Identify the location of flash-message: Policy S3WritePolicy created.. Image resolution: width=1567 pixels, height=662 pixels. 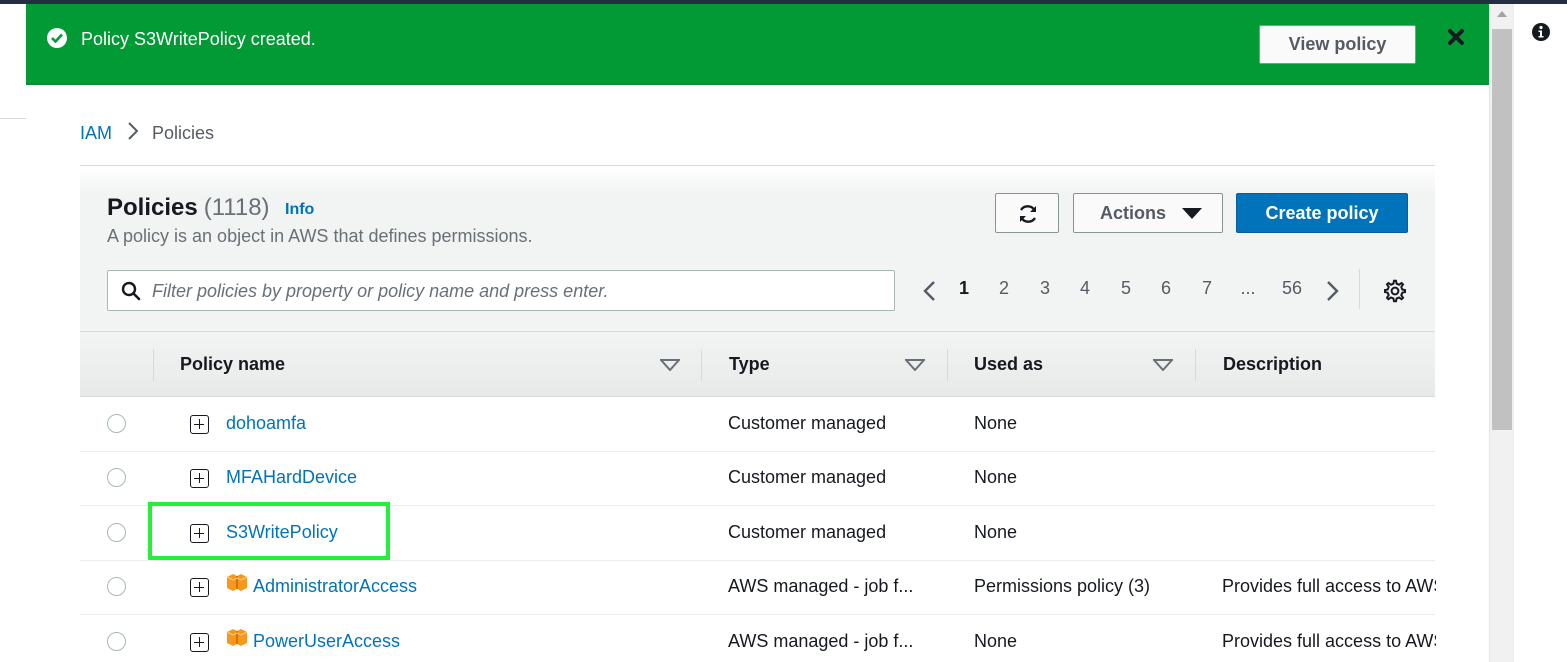
(198, 39).